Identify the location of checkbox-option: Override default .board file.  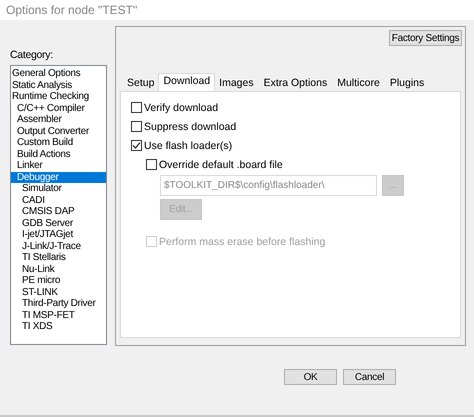
(214, 164).